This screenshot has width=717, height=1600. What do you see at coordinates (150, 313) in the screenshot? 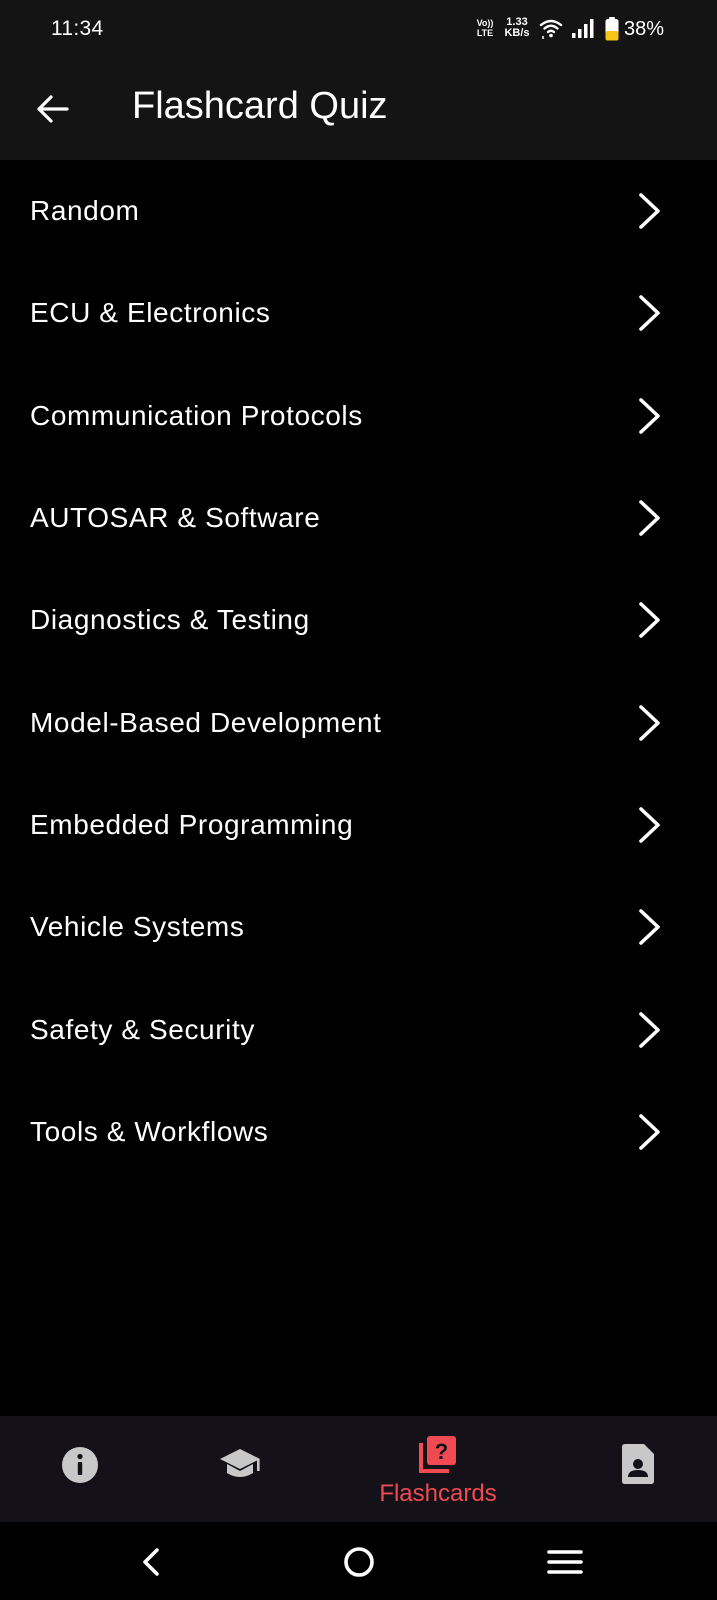
I see `category-label: ECU & Electronics` at bounding box center [150, 313].